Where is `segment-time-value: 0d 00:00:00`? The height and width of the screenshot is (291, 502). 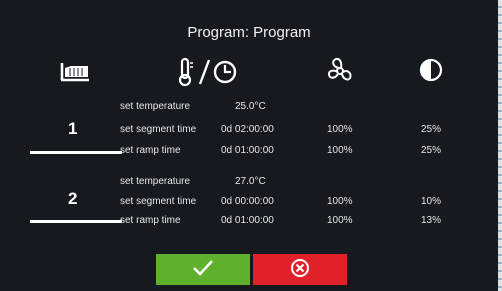
segment-time-value: 0d 00:00:00 is located at coordinates (247, 201).